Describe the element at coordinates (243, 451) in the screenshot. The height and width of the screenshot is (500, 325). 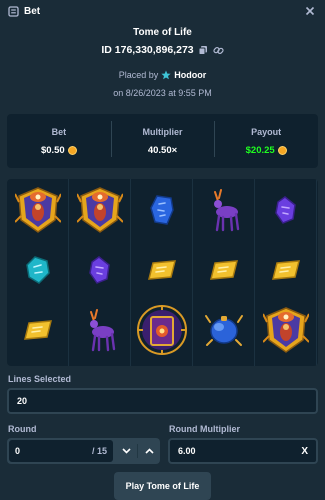
I see `round-multiplier-input: 6.00 X` at that location.